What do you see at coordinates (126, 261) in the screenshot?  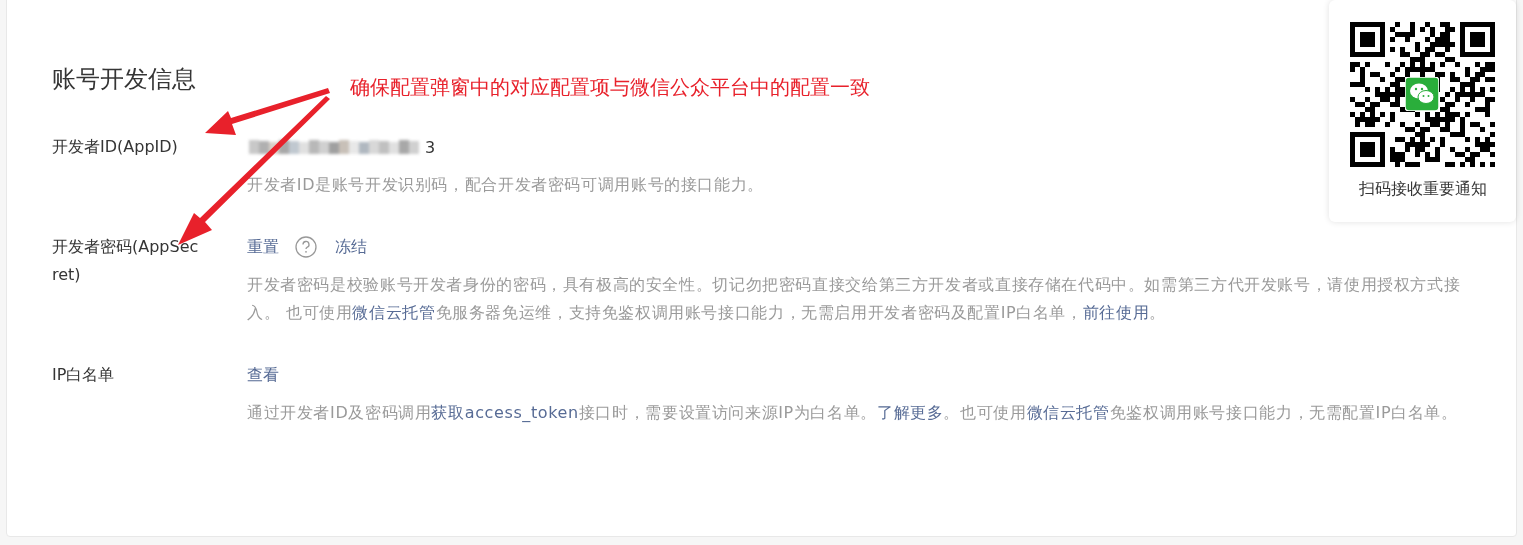 I see `field-label: 开发者密码(AppSecret)` at bounding box center [126, 261].